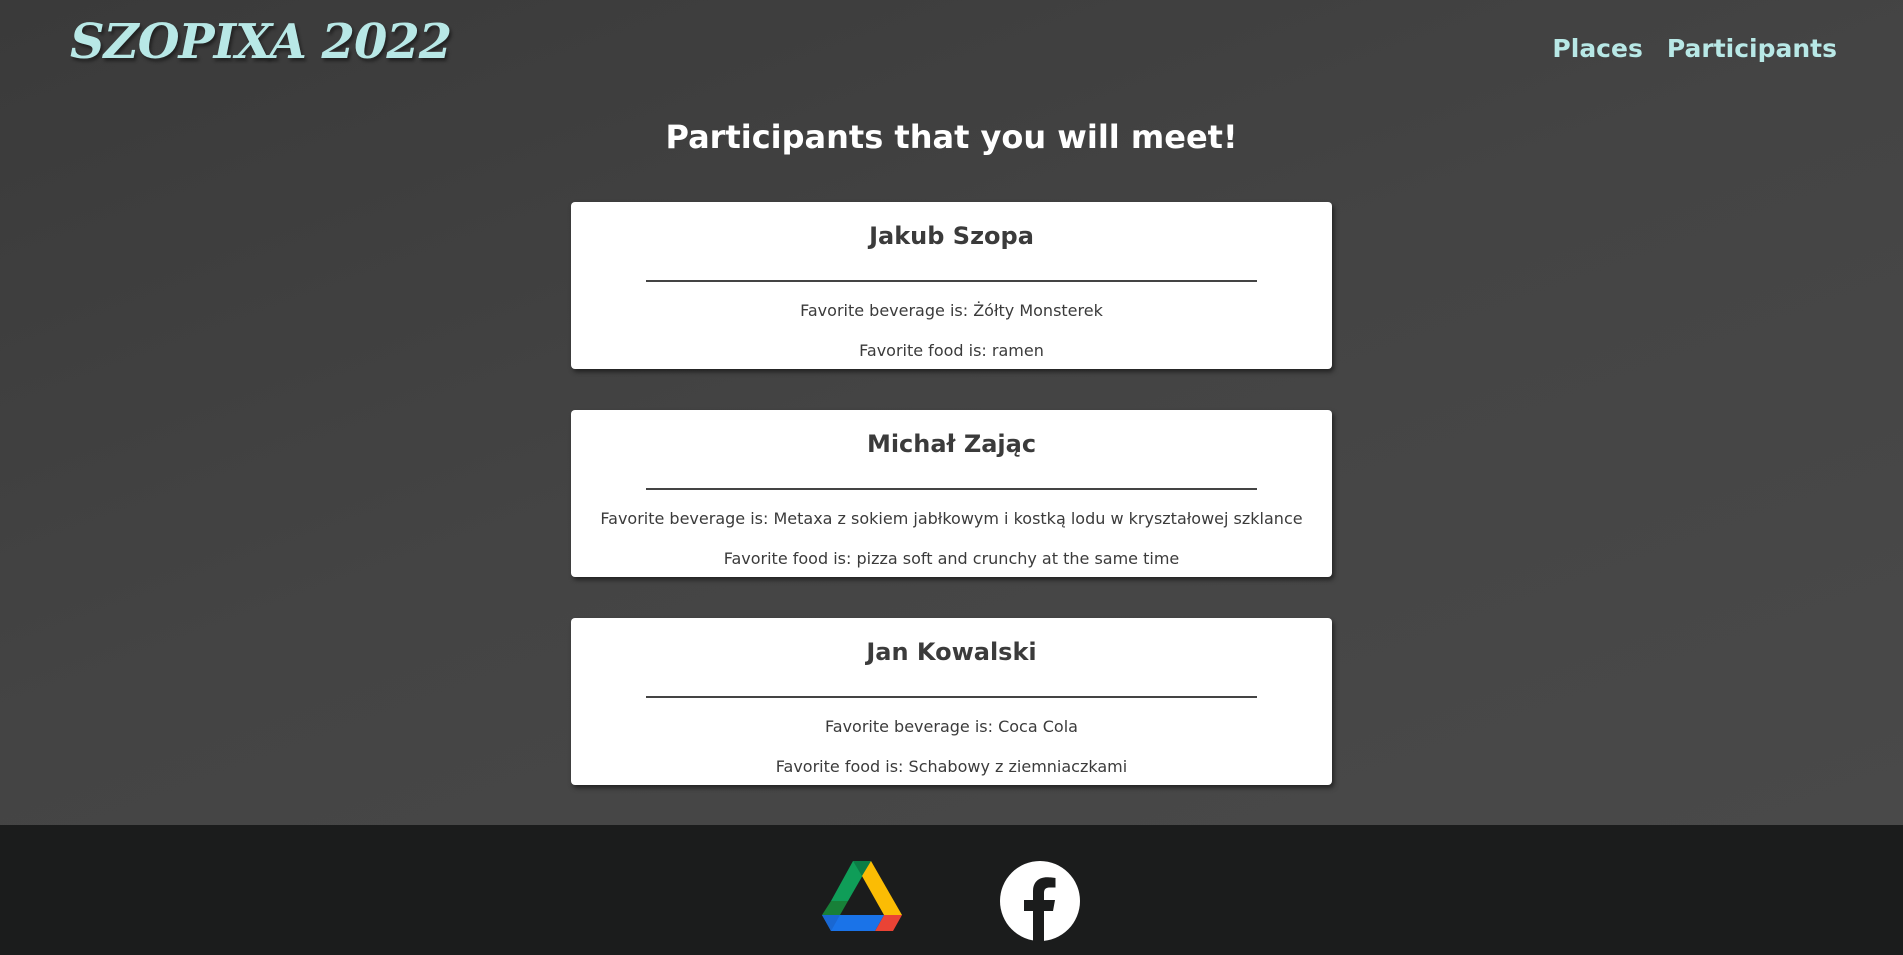  What do you see at coordinates (951, 310) in the screenshot?
I see `participant-beverage: Favorite beverage is: Żółty Monsterek` at bounding box center [951, 310].